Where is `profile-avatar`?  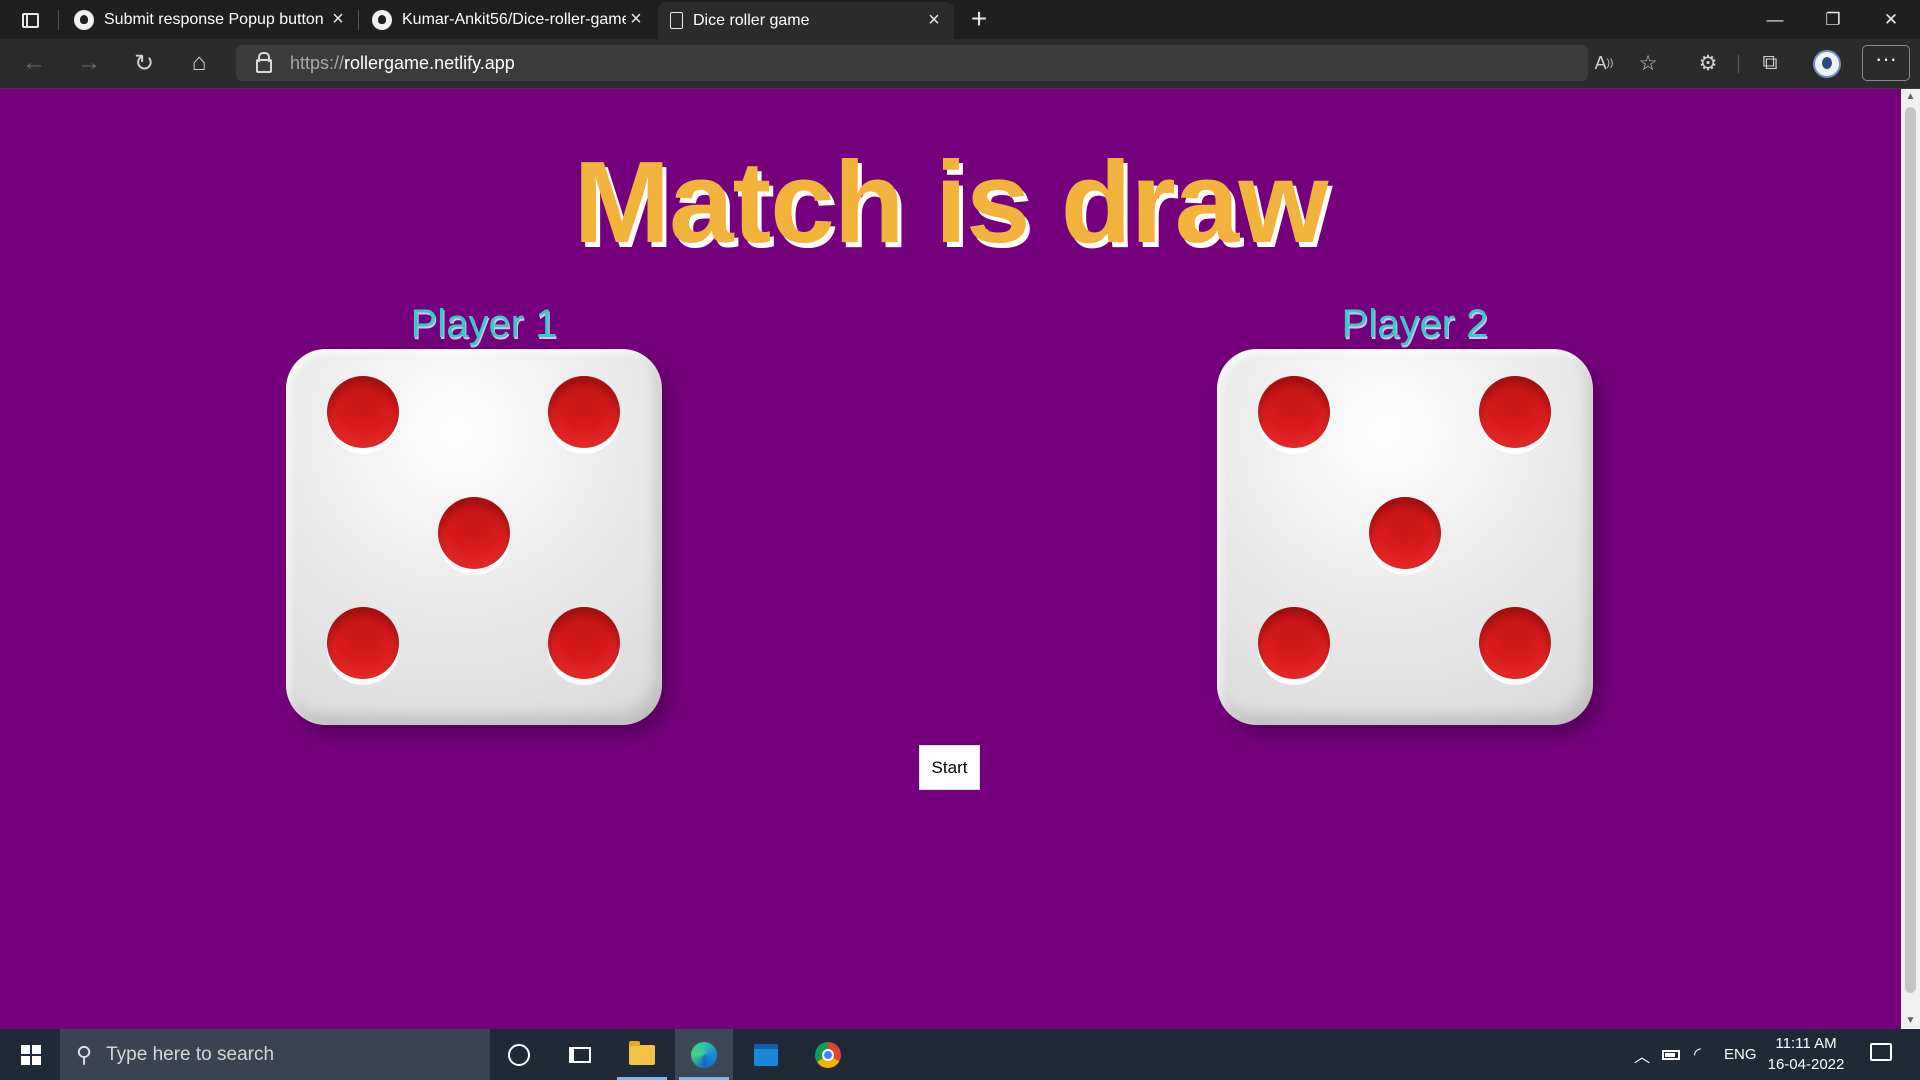 profile-avatar is located at coordinates (1827, 64).